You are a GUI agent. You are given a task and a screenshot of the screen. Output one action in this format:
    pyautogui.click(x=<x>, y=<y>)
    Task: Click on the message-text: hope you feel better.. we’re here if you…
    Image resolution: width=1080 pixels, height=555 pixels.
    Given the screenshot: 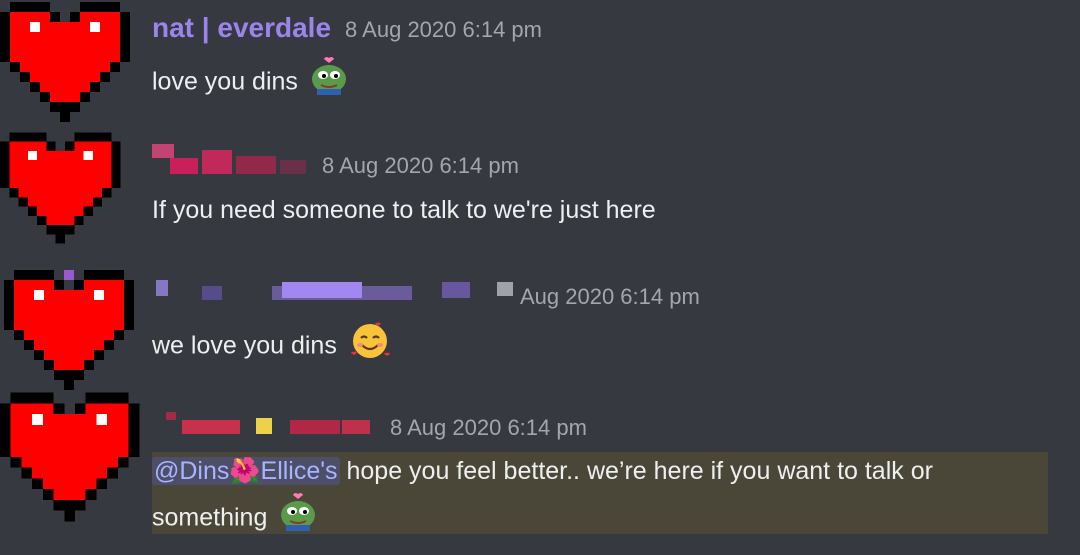 What is the action you would take?
    pyautogui.click(x=636, y=471)
    